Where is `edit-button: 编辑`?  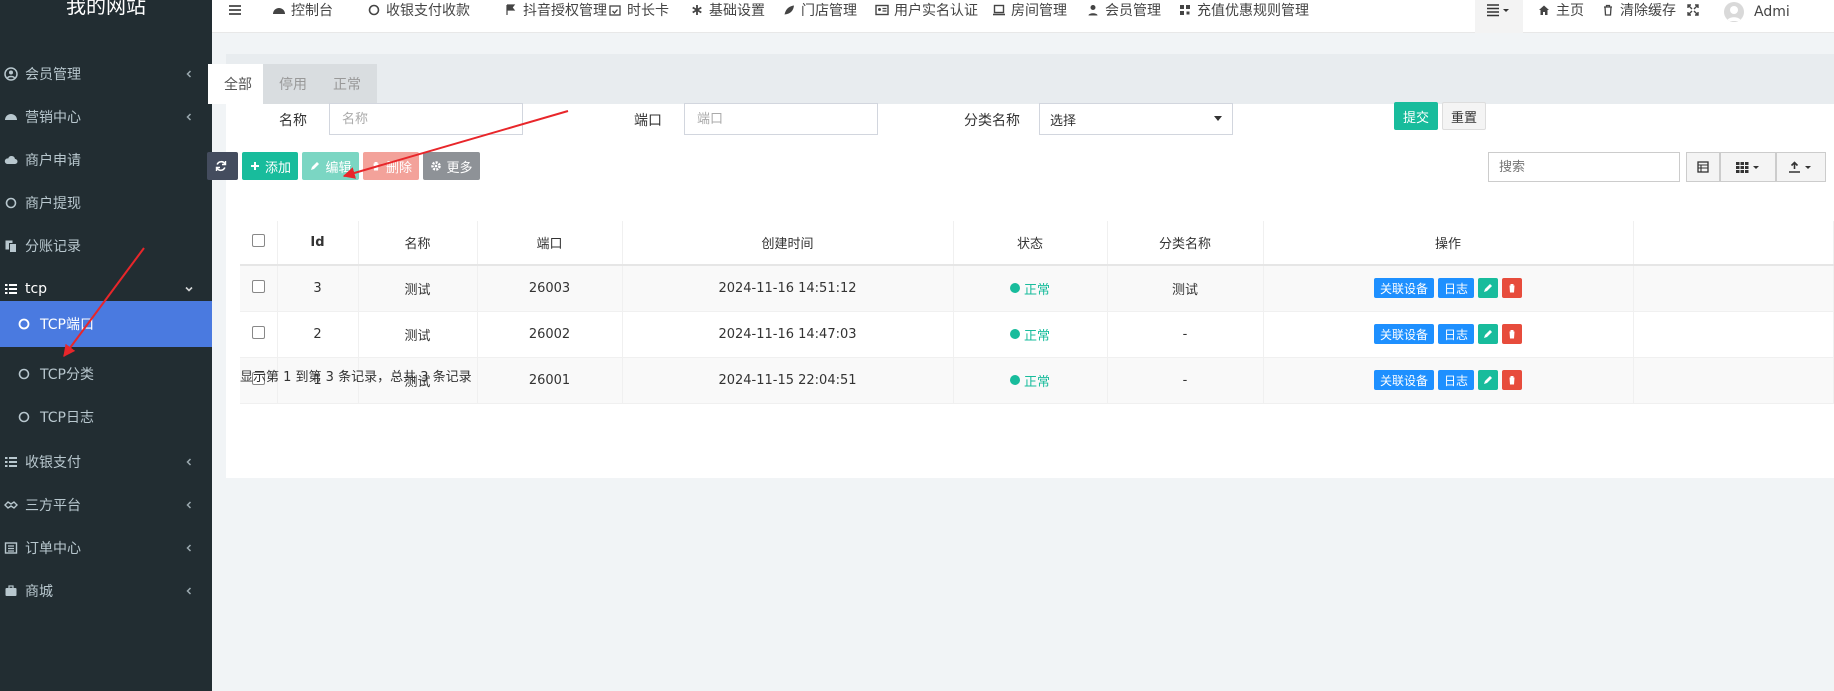
edit-button: 编辑 is located at coordinates (330, 166).